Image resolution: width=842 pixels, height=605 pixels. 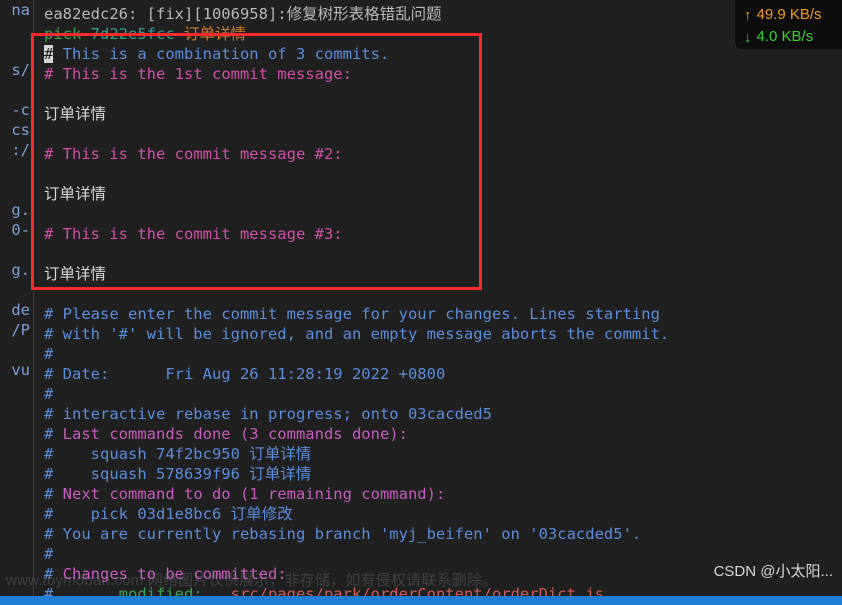 What do you see at coordinates (277, 374) in the screenshot?
I see `date-value: Fri Aug 26 11:28:19 2022 +0800` at bounding box center [277, 374].